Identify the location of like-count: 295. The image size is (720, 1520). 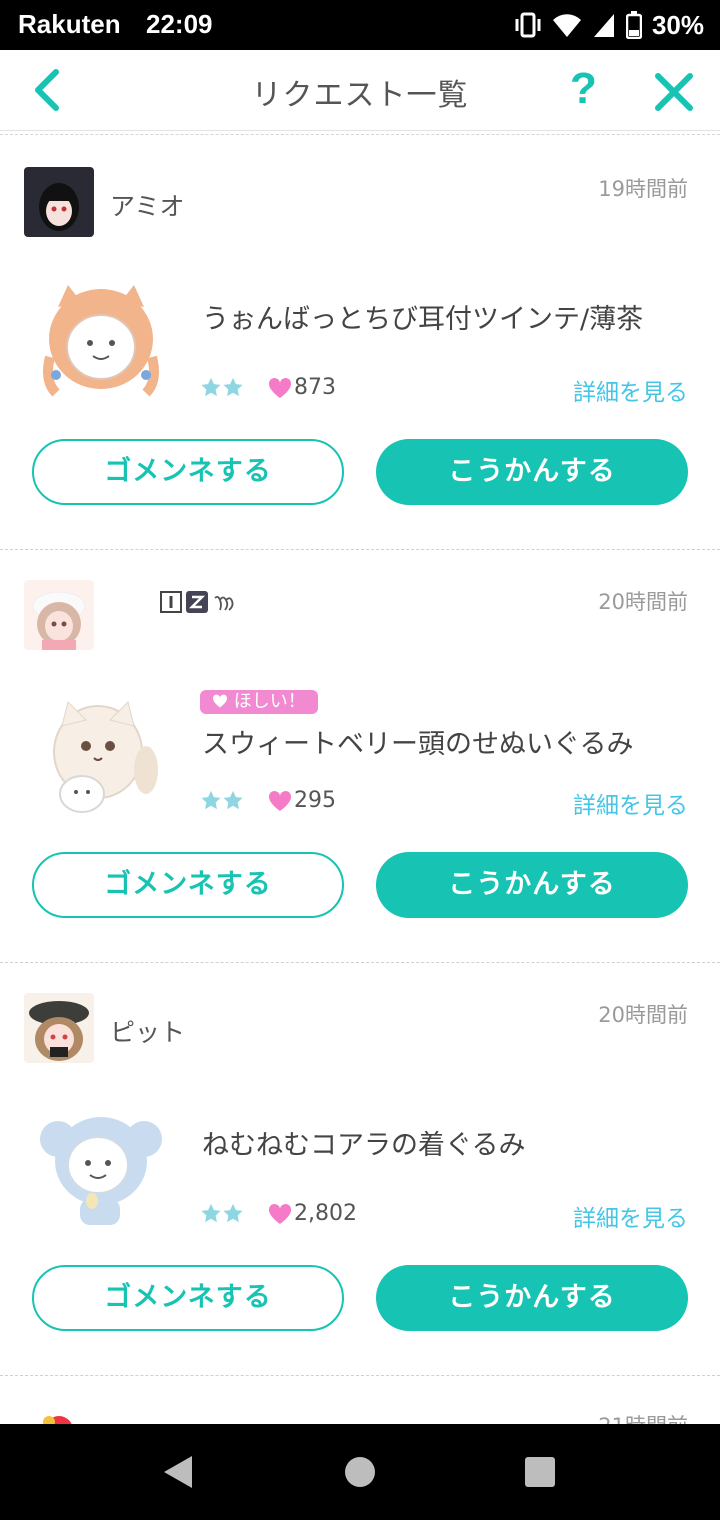
(302, 800).